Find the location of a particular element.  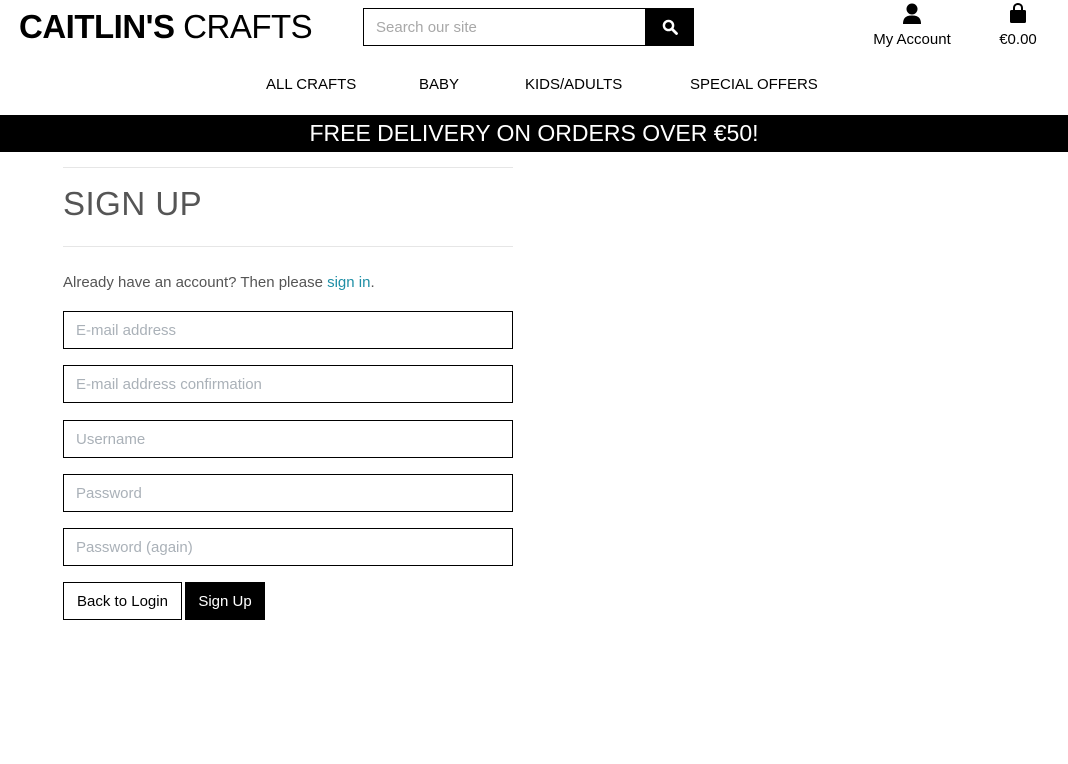

search-form is located at coordinates (528, 27).